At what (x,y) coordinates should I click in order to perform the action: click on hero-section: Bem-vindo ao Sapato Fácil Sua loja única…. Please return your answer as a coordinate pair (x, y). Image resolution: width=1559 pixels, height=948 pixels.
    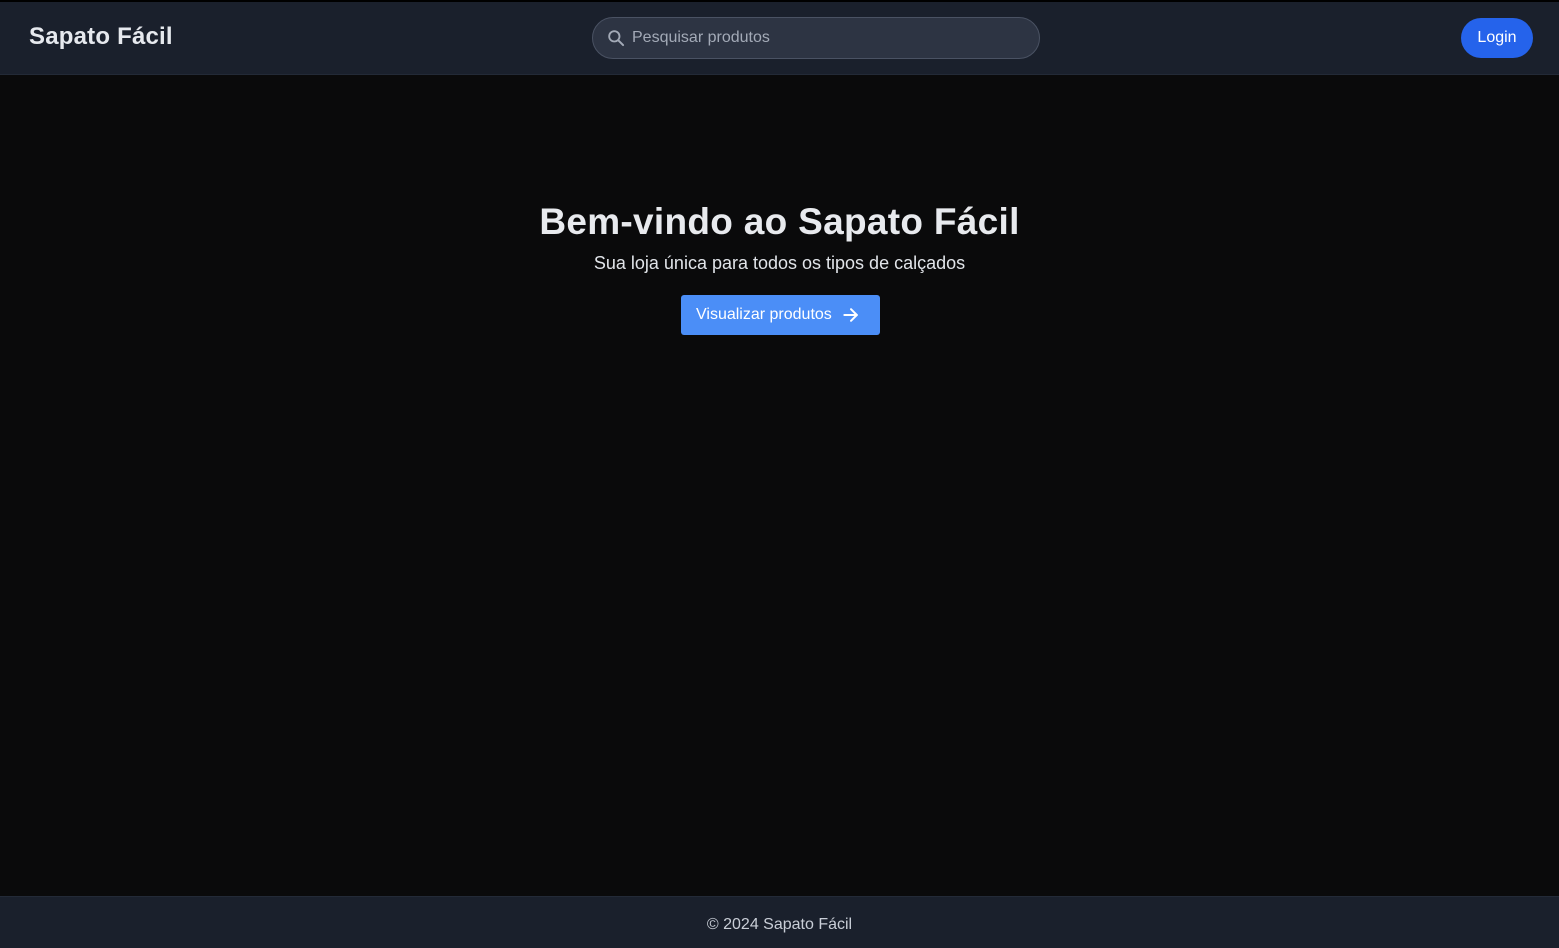
    Looking at the image, I should click on (779, 234).